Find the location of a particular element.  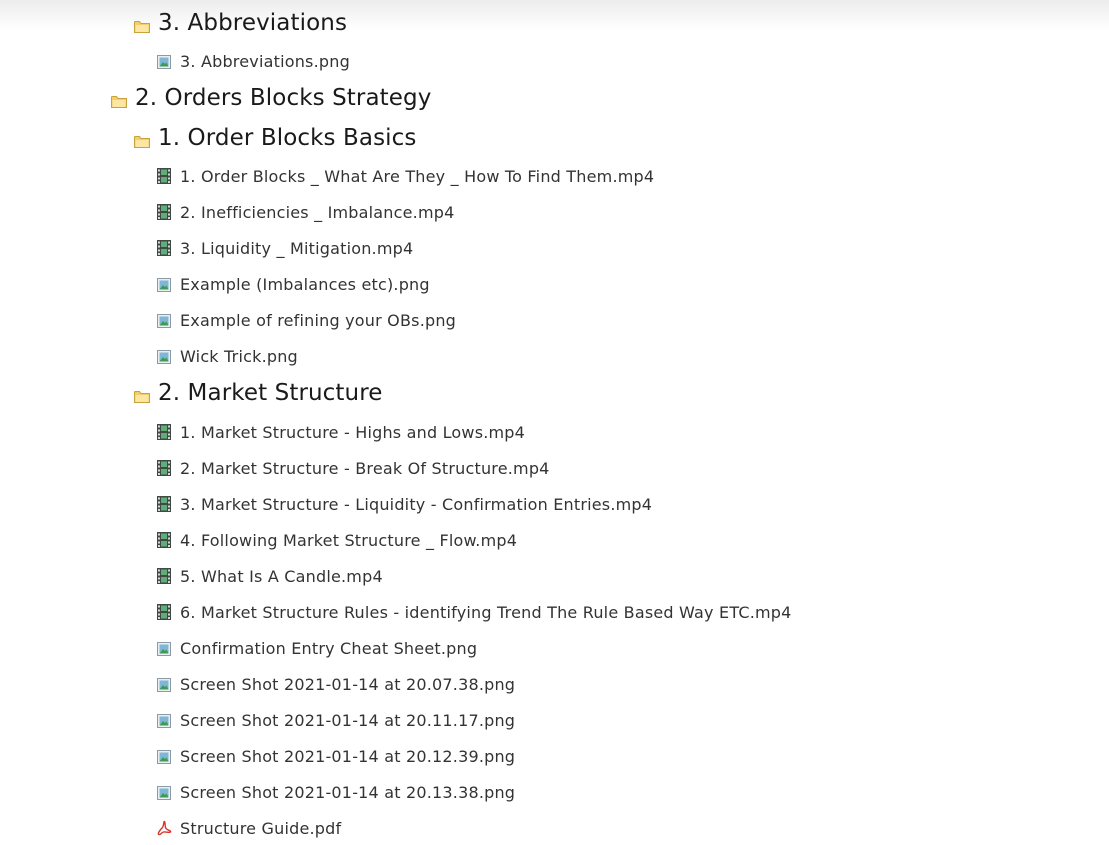

file-name: Wick Trick.png is located at coordinates (239, 356).